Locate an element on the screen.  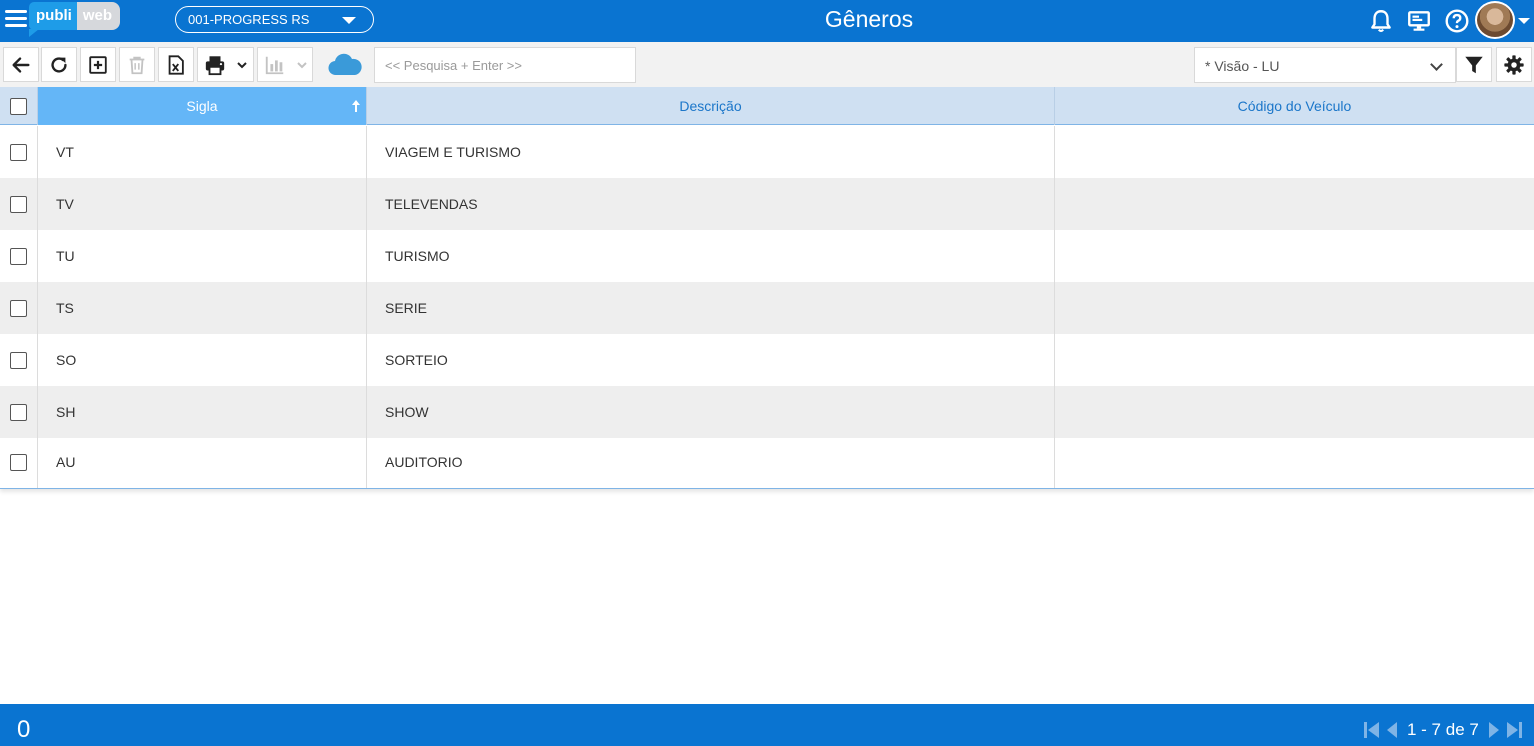
table-row: SO SORTEIO is located at coordinates (767, 360).